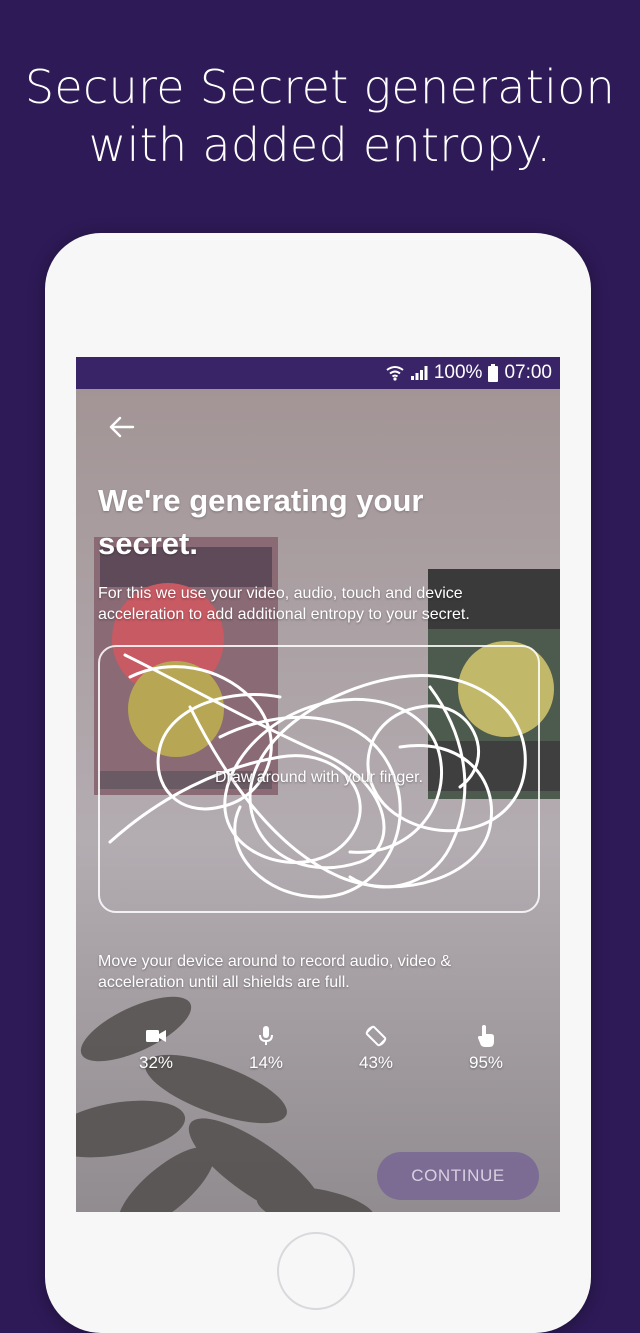 This screenshot has width=640, height=1333. I want to click on clock: 07:00, so click(528, 372).